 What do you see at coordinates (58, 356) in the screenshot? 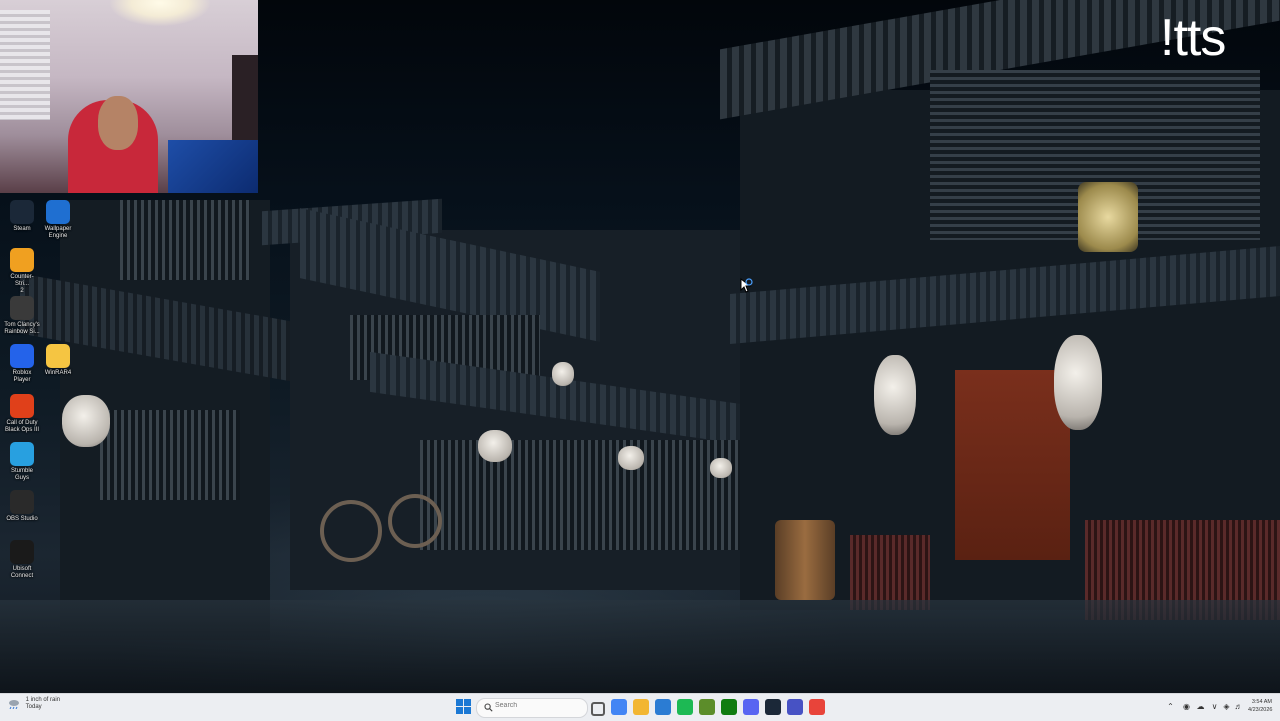
I see `folder-icon` at bounding box center [58, 356].